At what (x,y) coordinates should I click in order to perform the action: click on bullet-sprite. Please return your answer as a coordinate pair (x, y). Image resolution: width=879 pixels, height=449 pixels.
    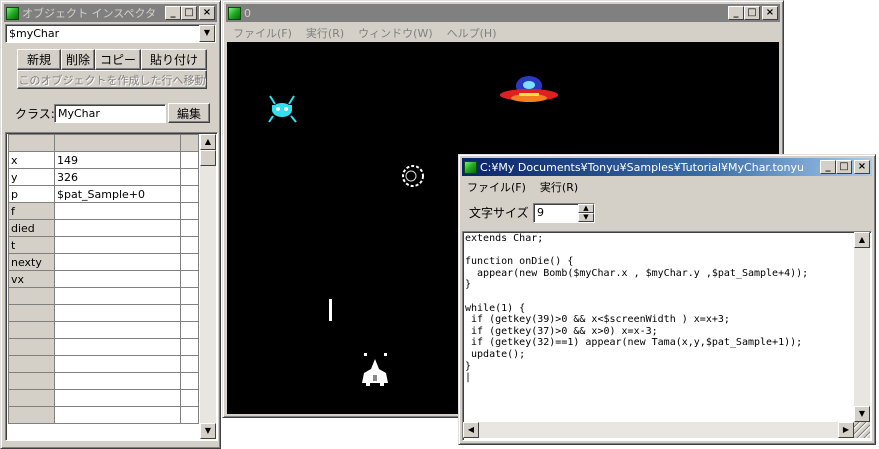
    Looking at the image, I should click on (330, 310).